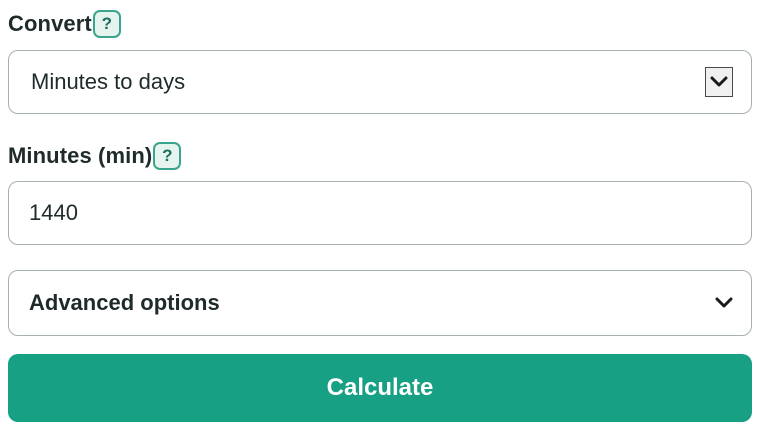 Image resolution: width=760 pixels, height=430 pixels. Describe the element at coordinates (167, 156) in the screenshot. I see `minutes-help-button: ?` at that location.